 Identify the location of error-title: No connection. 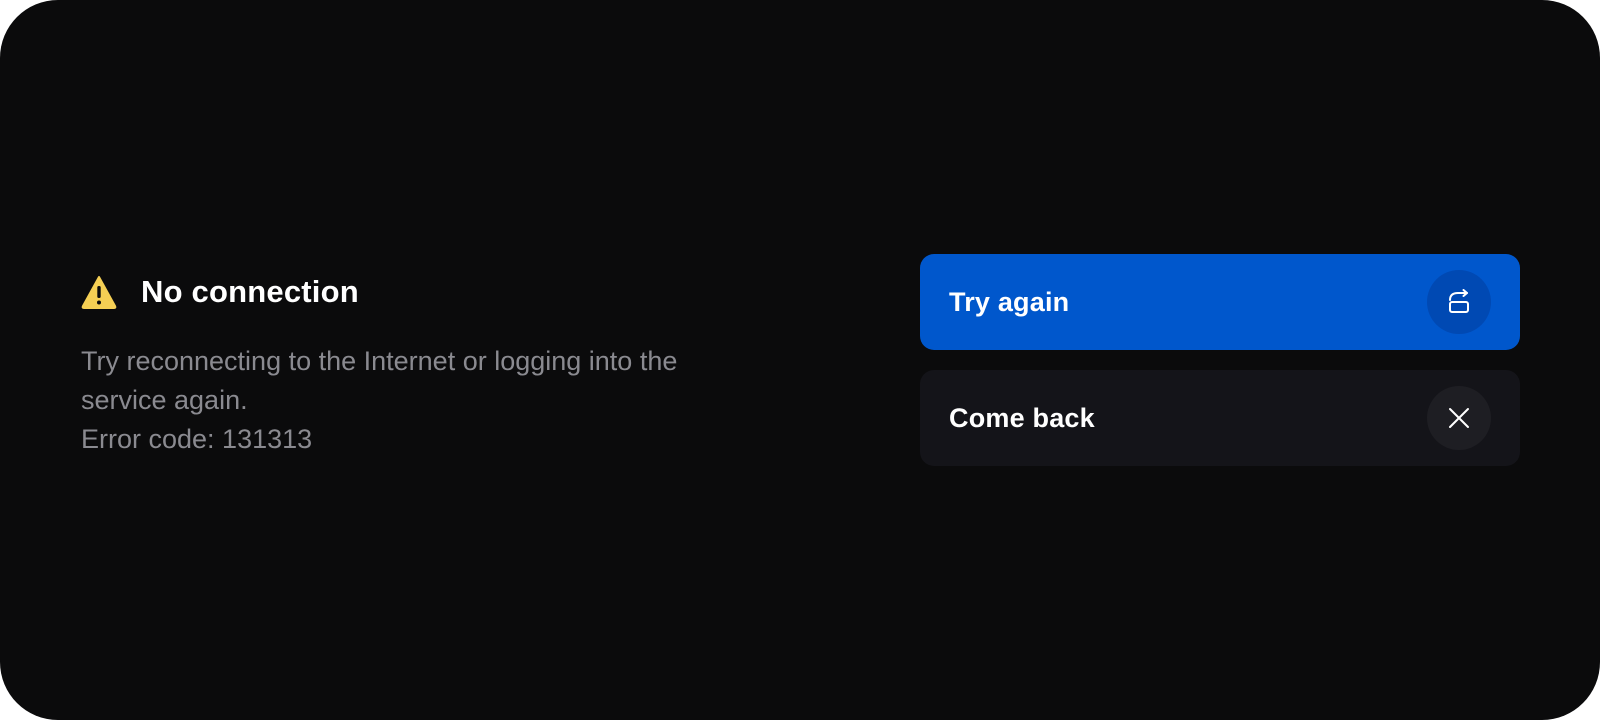
(250, 291).